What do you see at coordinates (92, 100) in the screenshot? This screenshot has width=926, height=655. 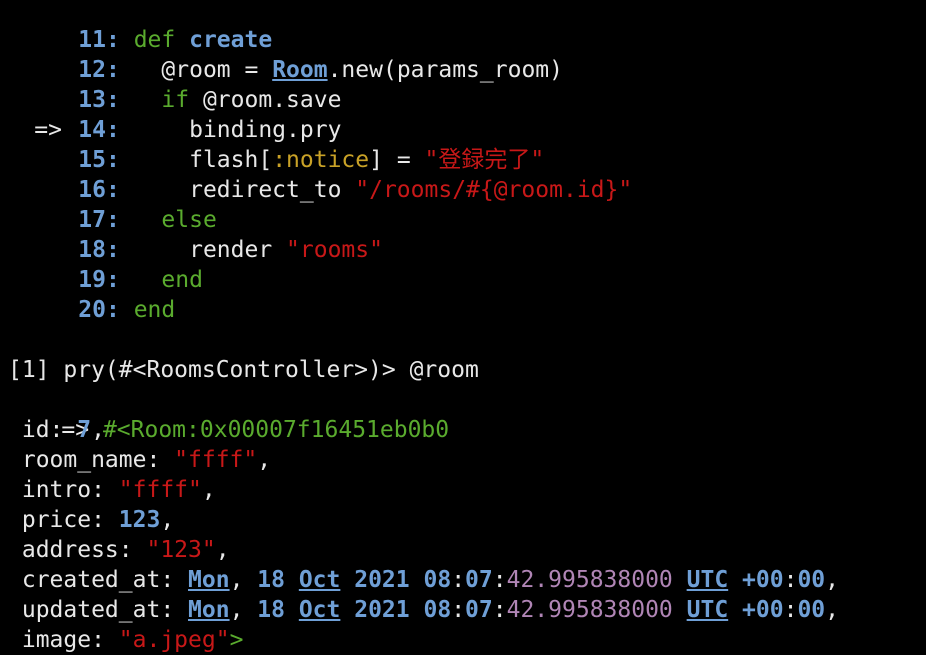 I see `line-number: 13` at bounding box center [92, 100].